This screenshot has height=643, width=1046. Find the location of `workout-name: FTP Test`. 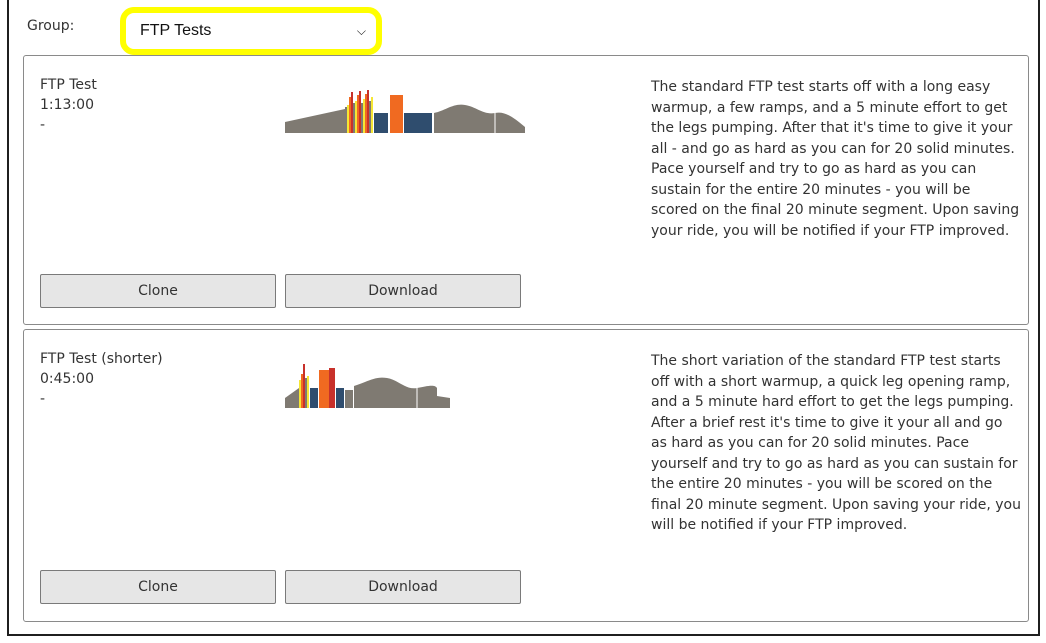

workout-name: FTP Test is located at coordinates (68, 85).